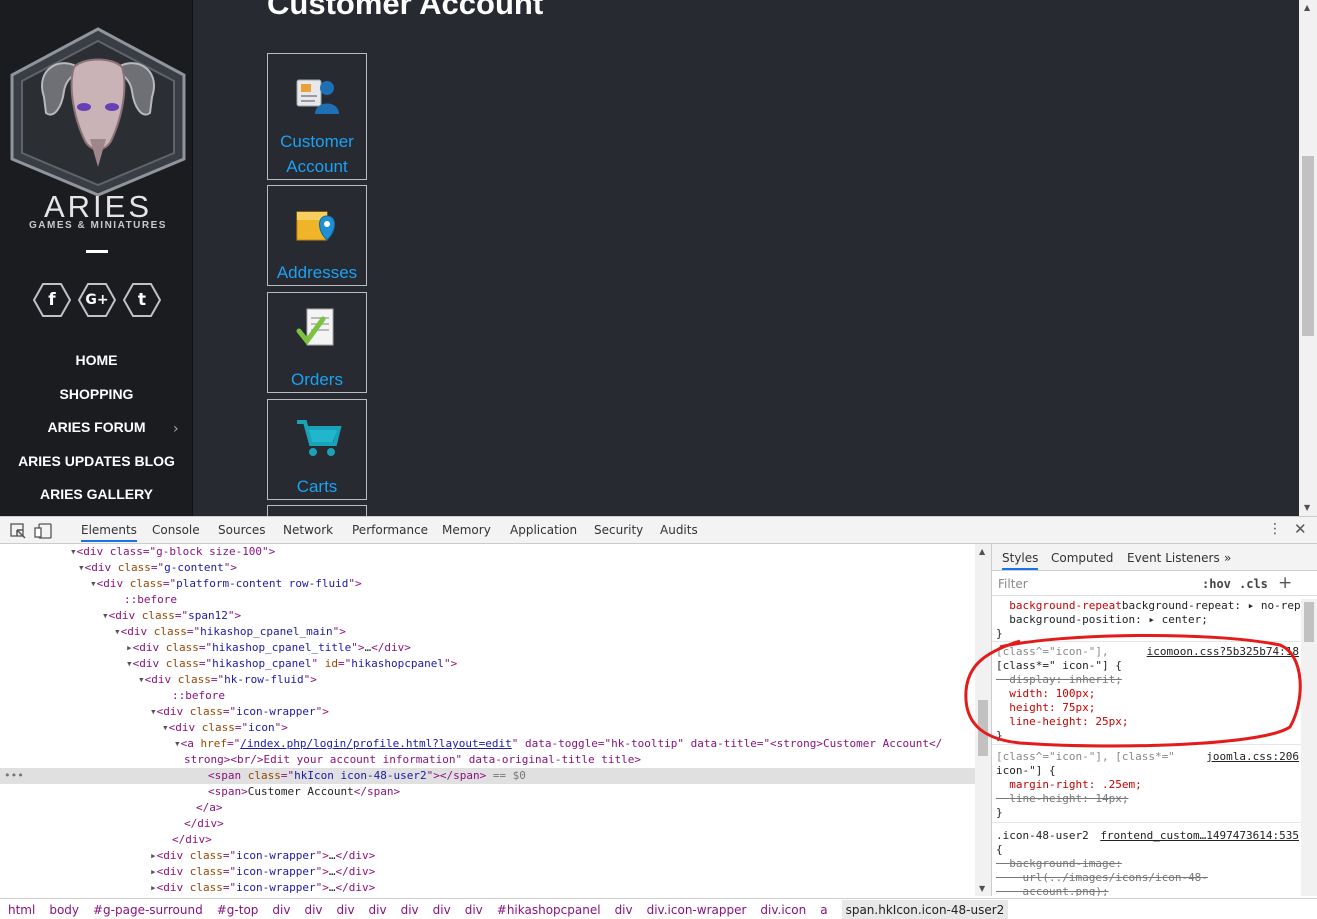 The height and width of the screenshot is (919, 1317). What do you see at coordinates (1062, 722) in the screenshot?
I see `css-declaration: line-height: 25px;` at bounding box center [1062, 722].